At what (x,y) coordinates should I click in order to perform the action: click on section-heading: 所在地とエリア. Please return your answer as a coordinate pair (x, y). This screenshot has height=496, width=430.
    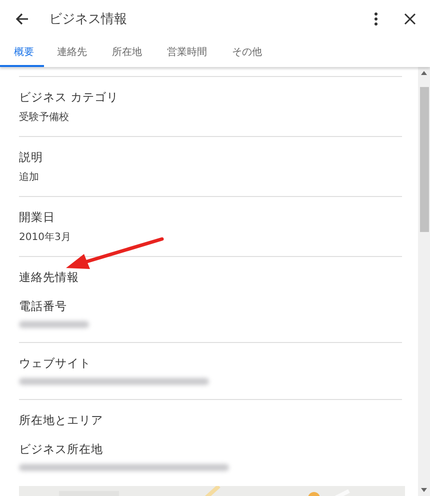
    Looking at the image, I should click on (61, 420).